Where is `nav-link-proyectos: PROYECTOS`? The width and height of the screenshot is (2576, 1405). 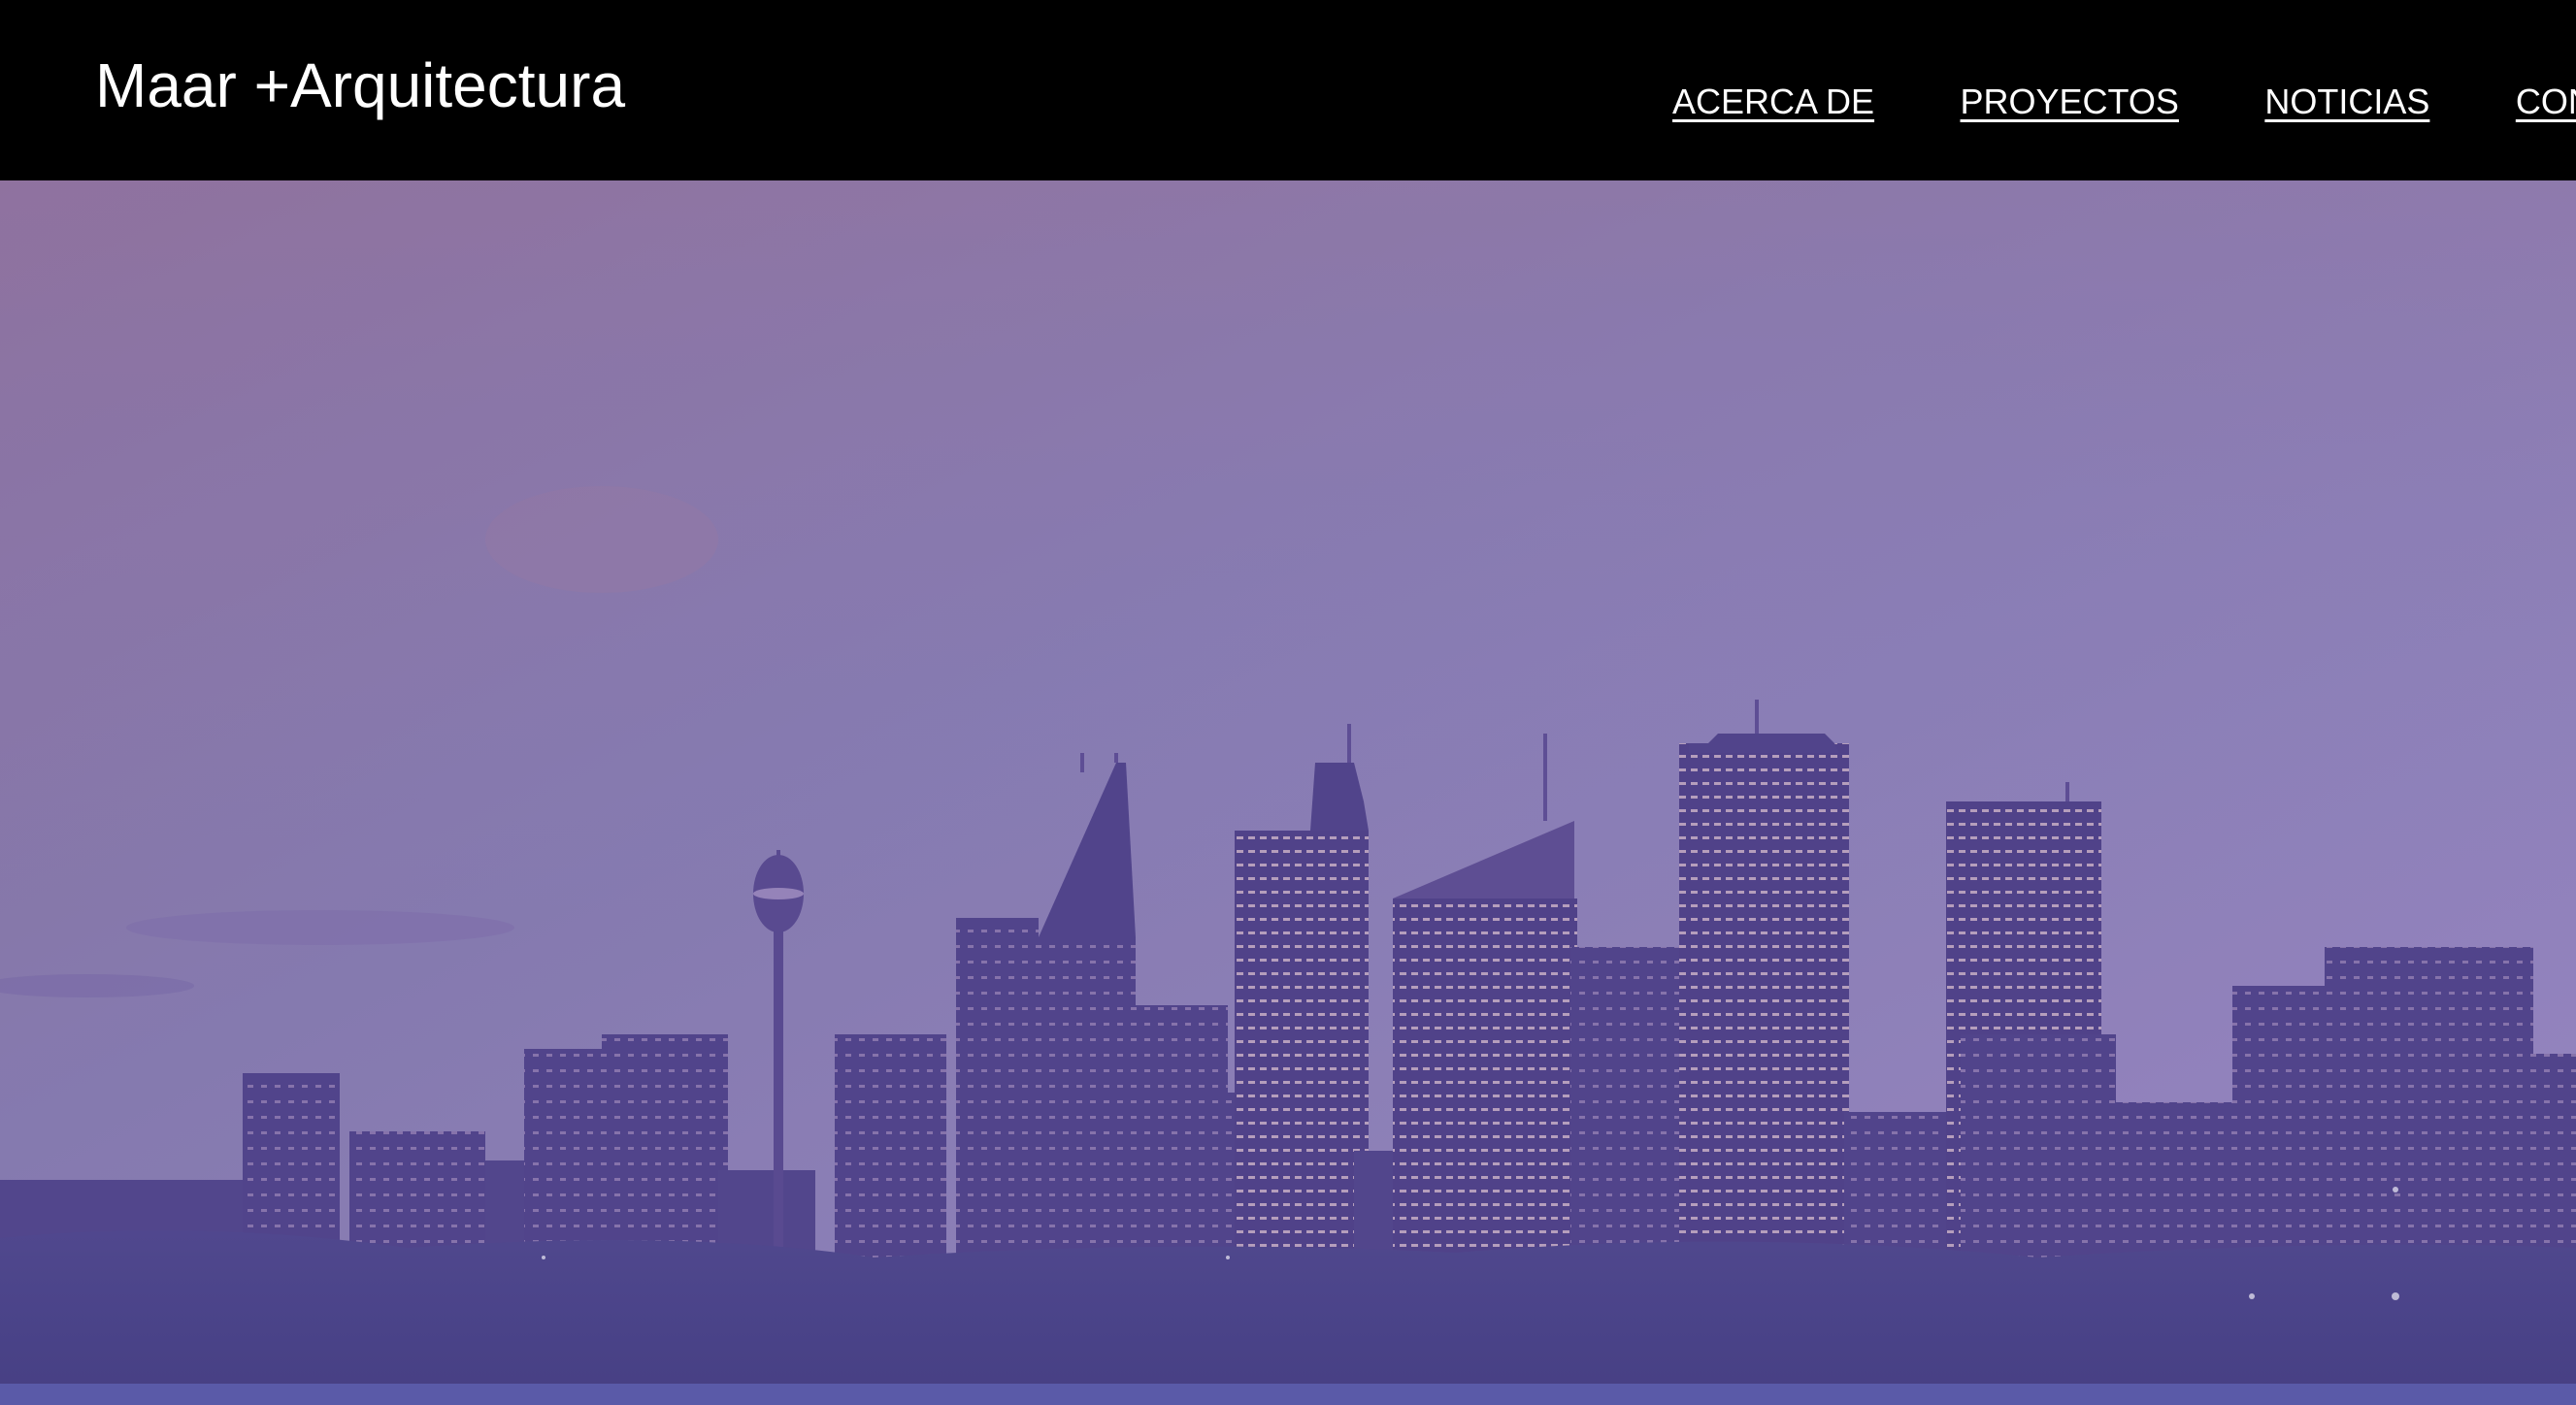
nav-link-proyectos: PROYECTOS is located at coordinates (2070, 102).